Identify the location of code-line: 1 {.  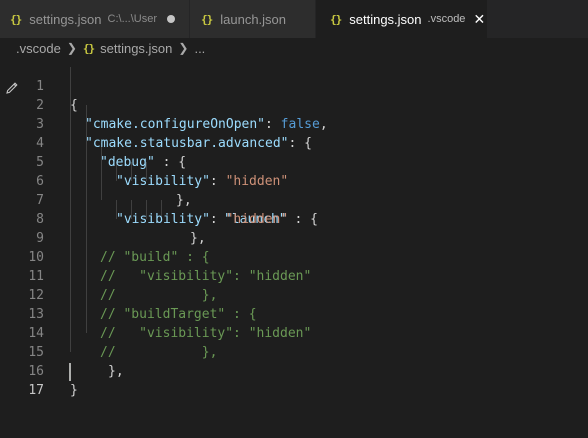
(39, 85).